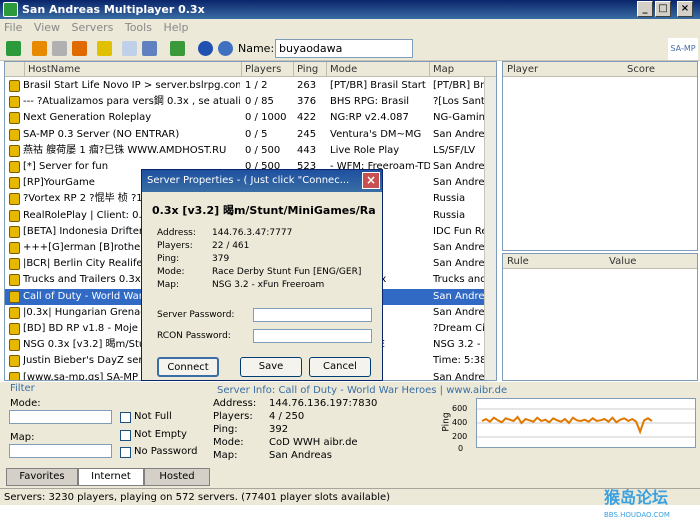  I want to click on col-map-header: Map, so click(463, 69).